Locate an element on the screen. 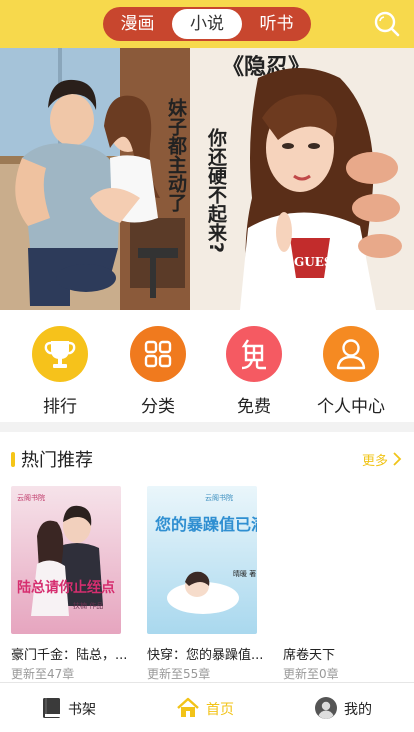 This screenshot has width=414, height=732. book-update: 更新至47章 is located at coordinates (43, 674).